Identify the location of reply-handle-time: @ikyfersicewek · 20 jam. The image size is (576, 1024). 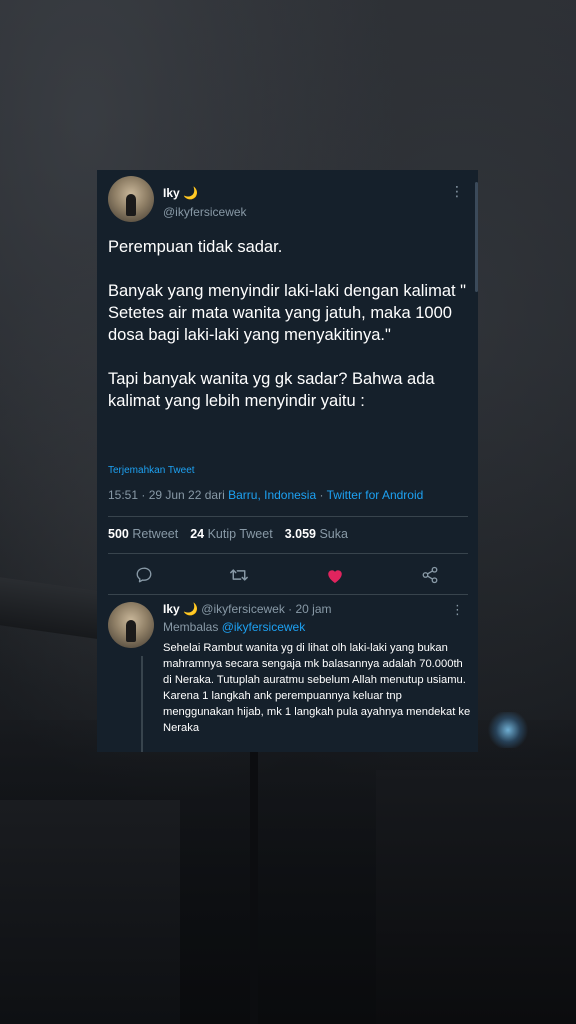
(264, 609).